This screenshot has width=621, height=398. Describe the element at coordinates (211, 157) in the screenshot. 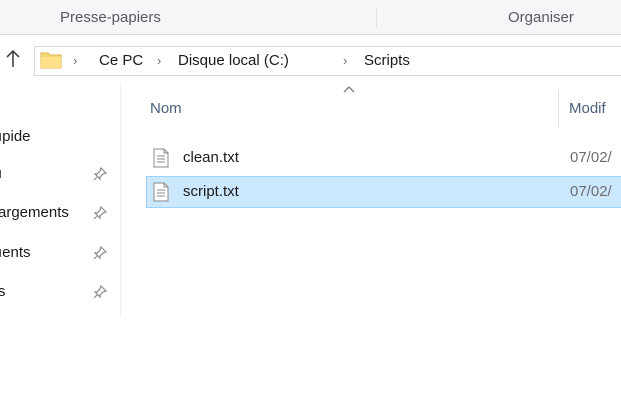

I see `file-name: clean.txt` at that location.